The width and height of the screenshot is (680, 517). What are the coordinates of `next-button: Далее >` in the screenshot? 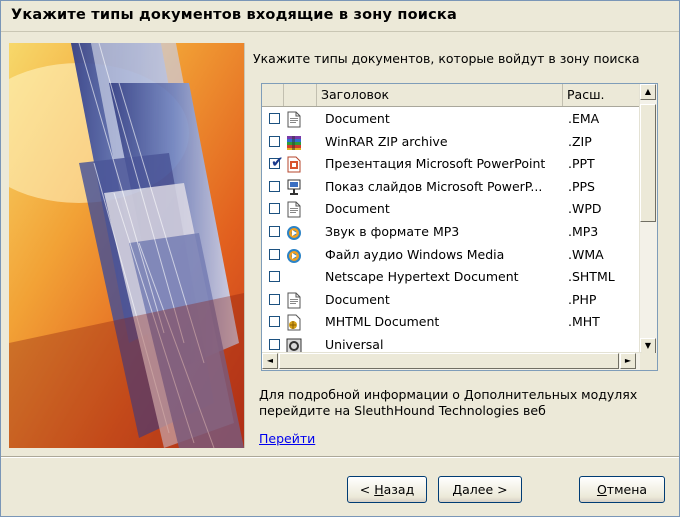 It's located at (480, 489).